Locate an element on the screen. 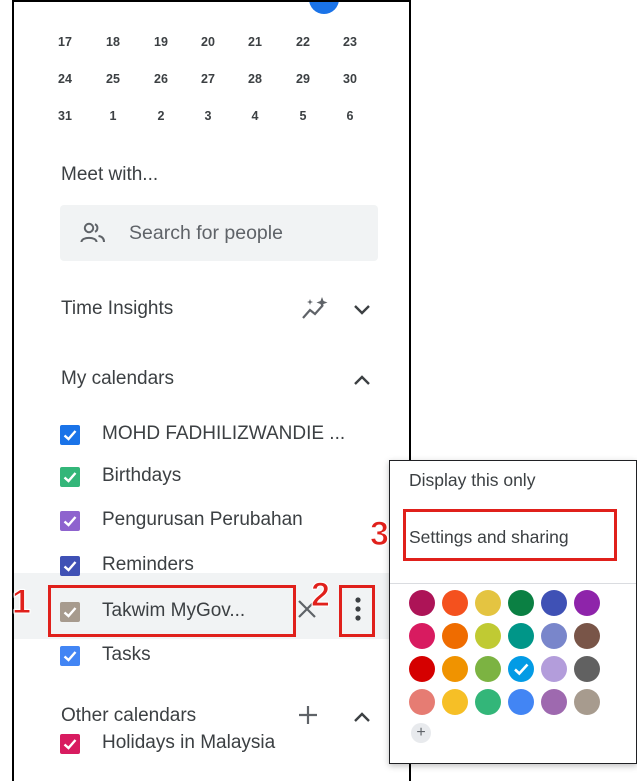  mini-calendar-day: 21 is located at coordinates (255, 42).